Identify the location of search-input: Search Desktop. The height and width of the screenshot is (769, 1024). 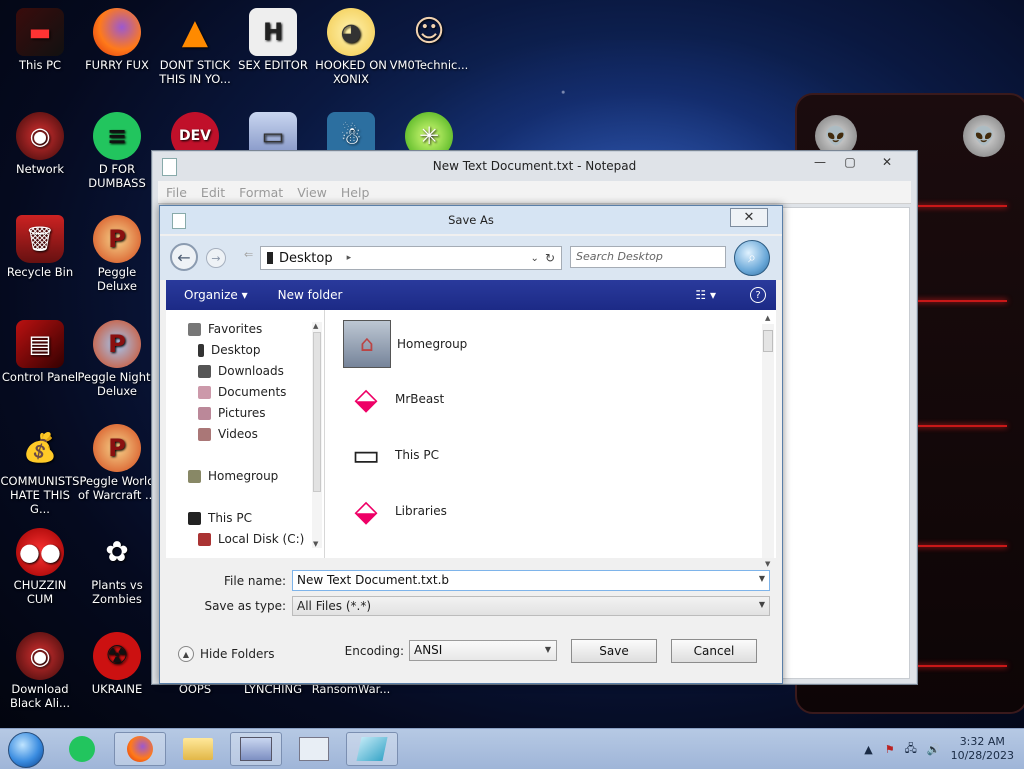
(648, 257).